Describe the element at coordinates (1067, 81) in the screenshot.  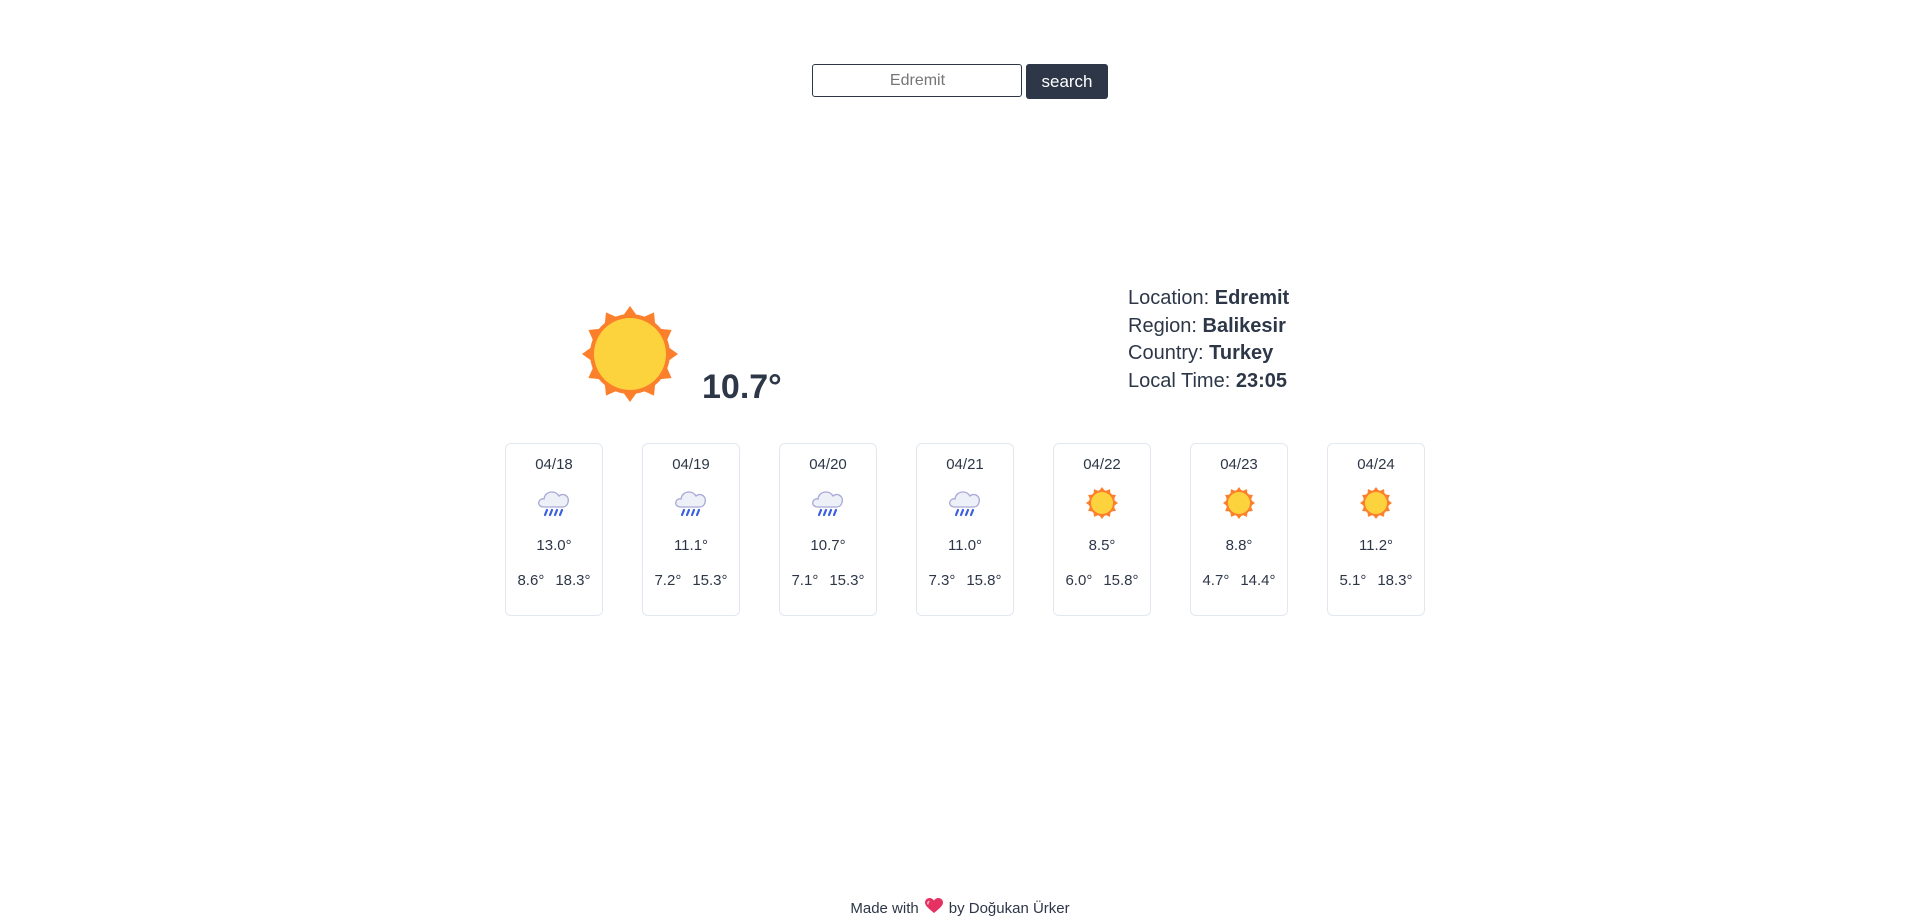
I see `search-button: search` at that location.